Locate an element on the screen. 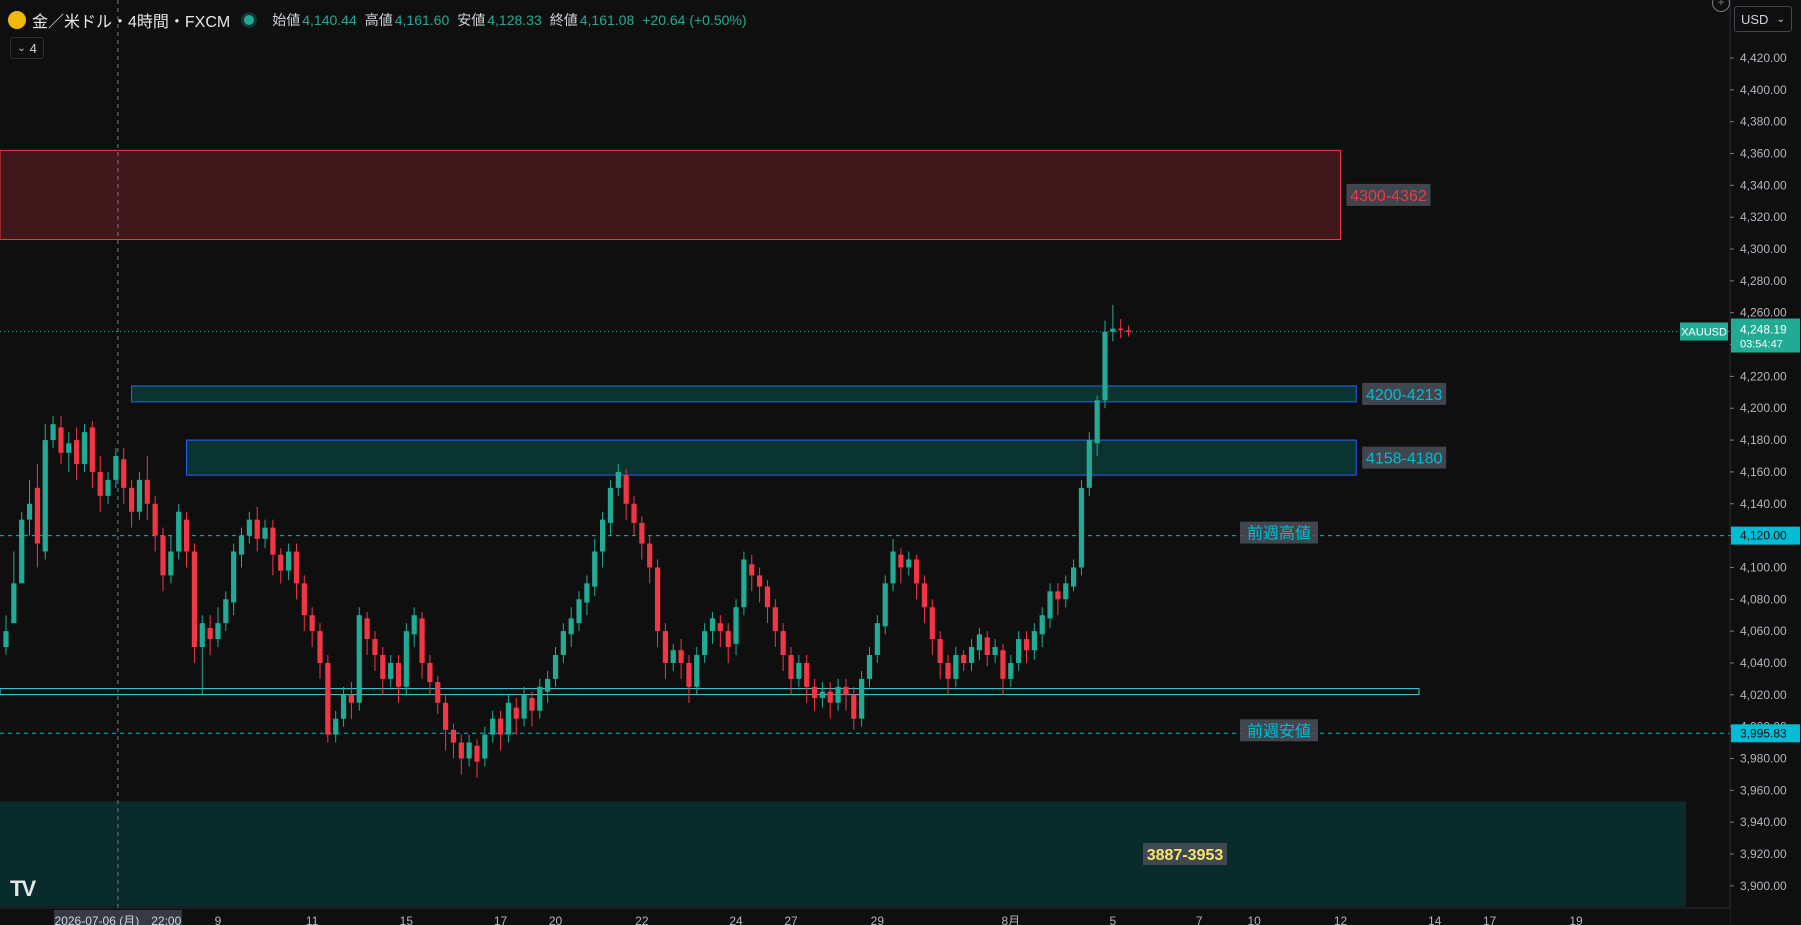 The width and height of the screenshot is (1801, 925). symbol-name: 金／米ドル・4時間・FXCM is located at coordinates (131, 20).